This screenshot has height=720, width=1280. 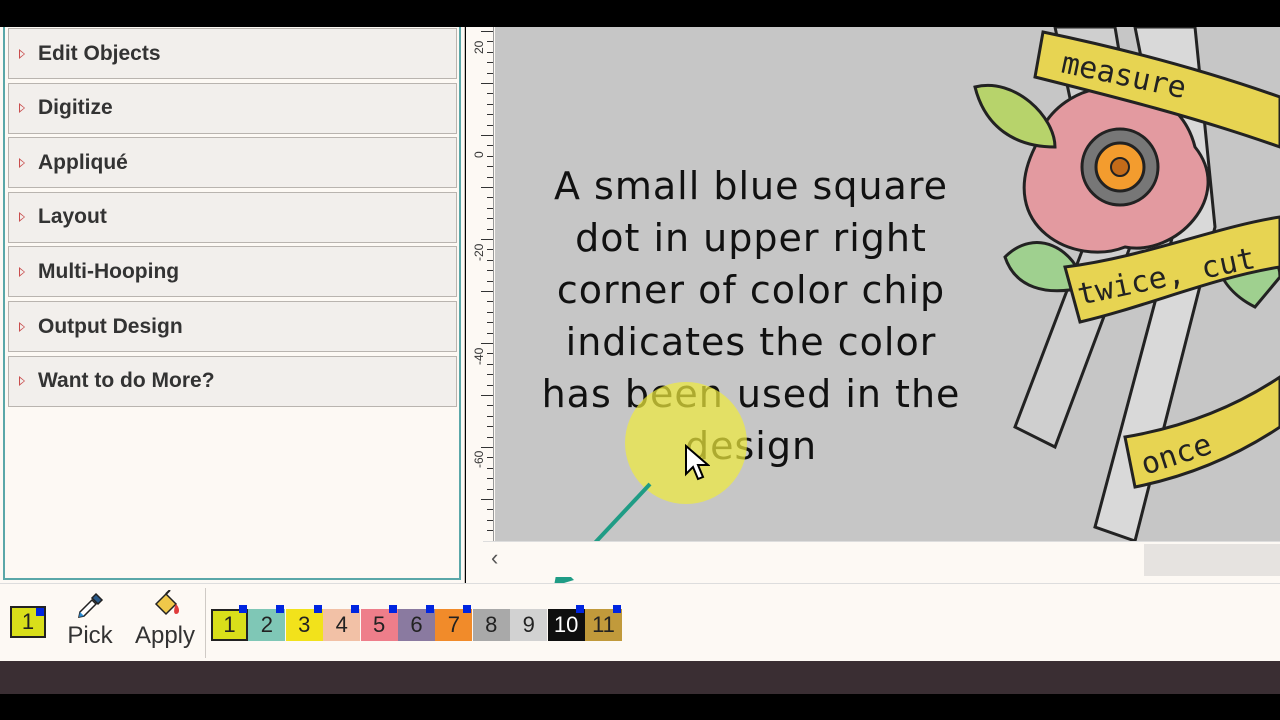 What do you see at coordinates (232, 163) in the screenshot?
I see `section-appliqu: Appliqué` at bounding box center [232, 163].